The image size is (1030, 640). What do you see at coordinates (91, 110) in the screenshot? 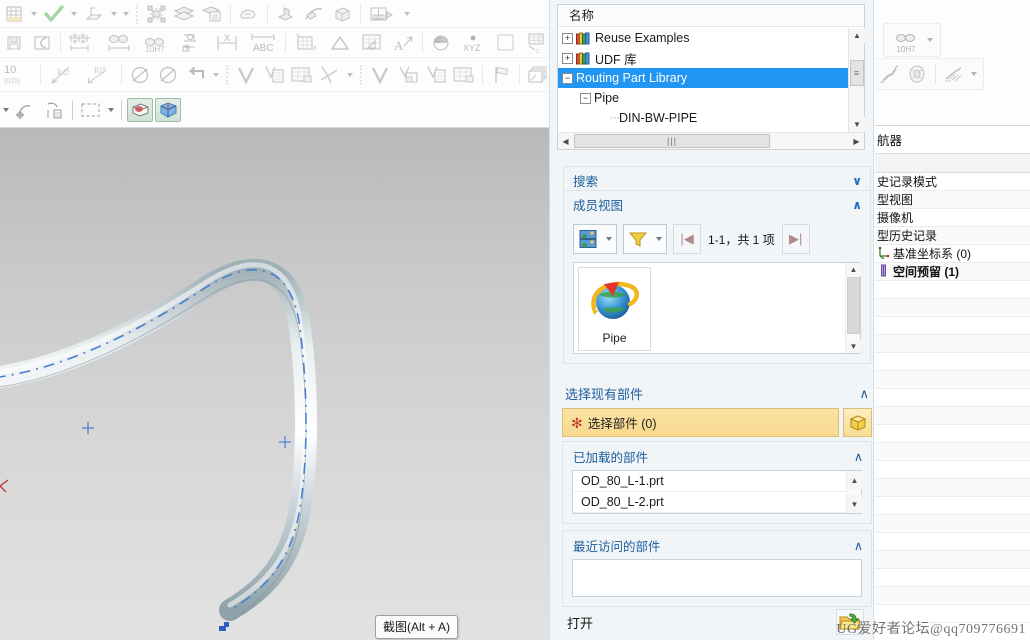
I see `select-rect-icon` at bounding box center [91, 110].